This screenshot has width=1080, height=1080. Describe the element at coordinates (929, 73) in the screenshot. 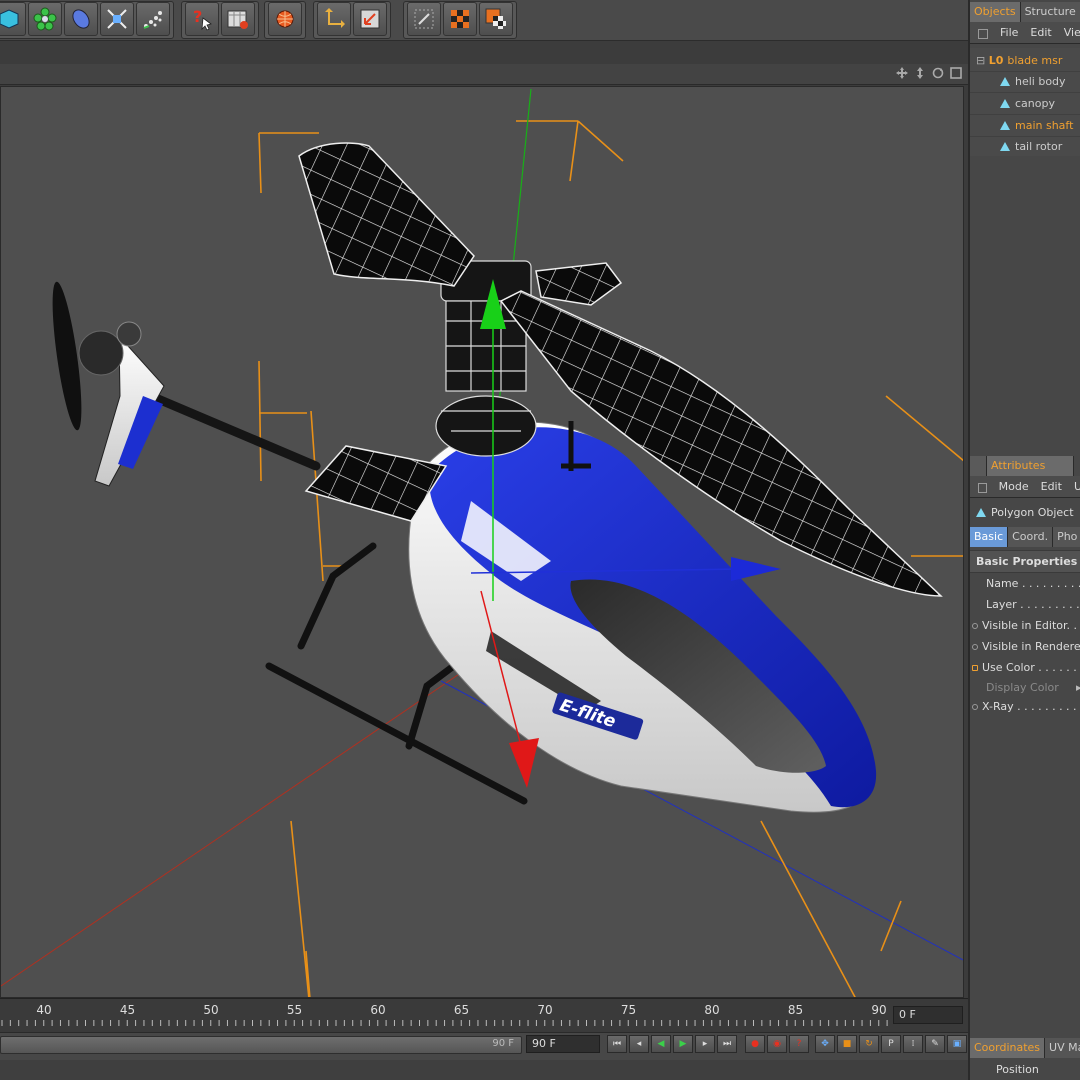

I see `viewport-nav-icons` at that location.